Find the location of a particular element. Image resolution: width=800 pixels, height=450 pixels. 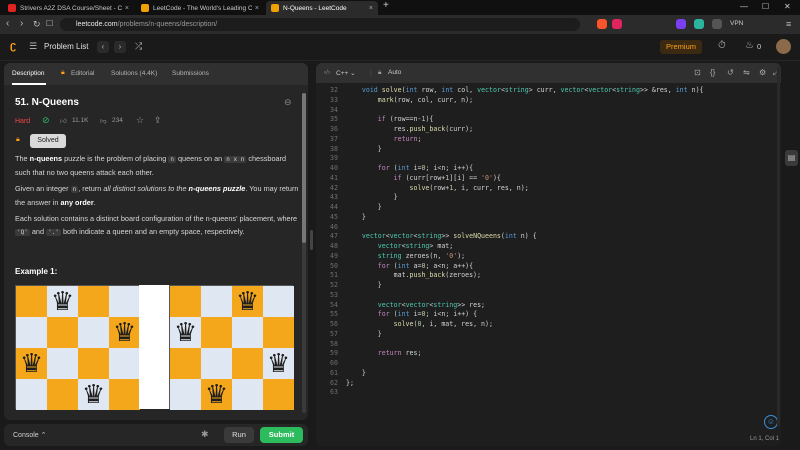

code-line: 60 is located at coordinates (548, 364).